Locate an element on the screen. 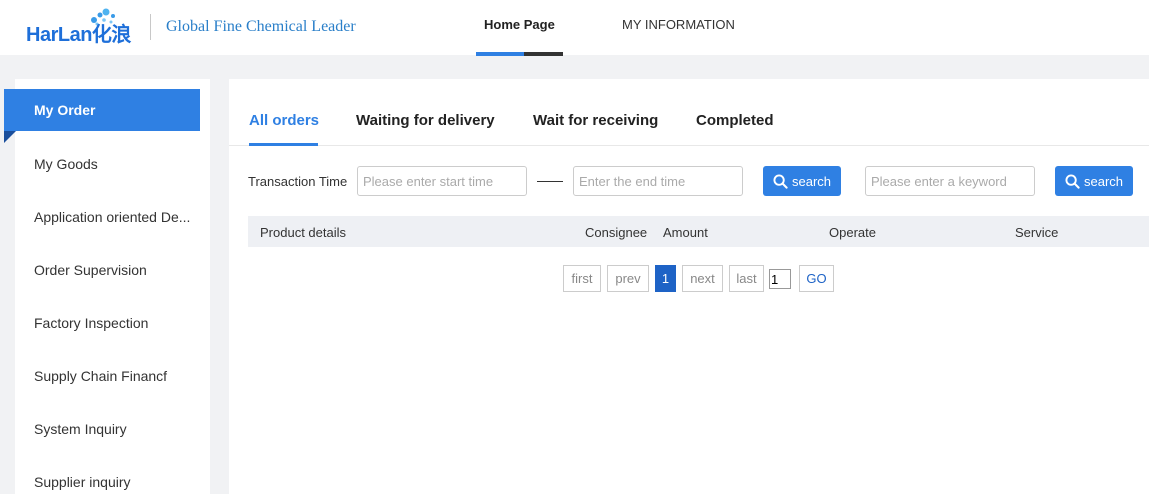 The width and height of the screenshot is (1149, 494). tab-waiting-for-delivery: Waiting for delivery is located at coordinates (425, 120).